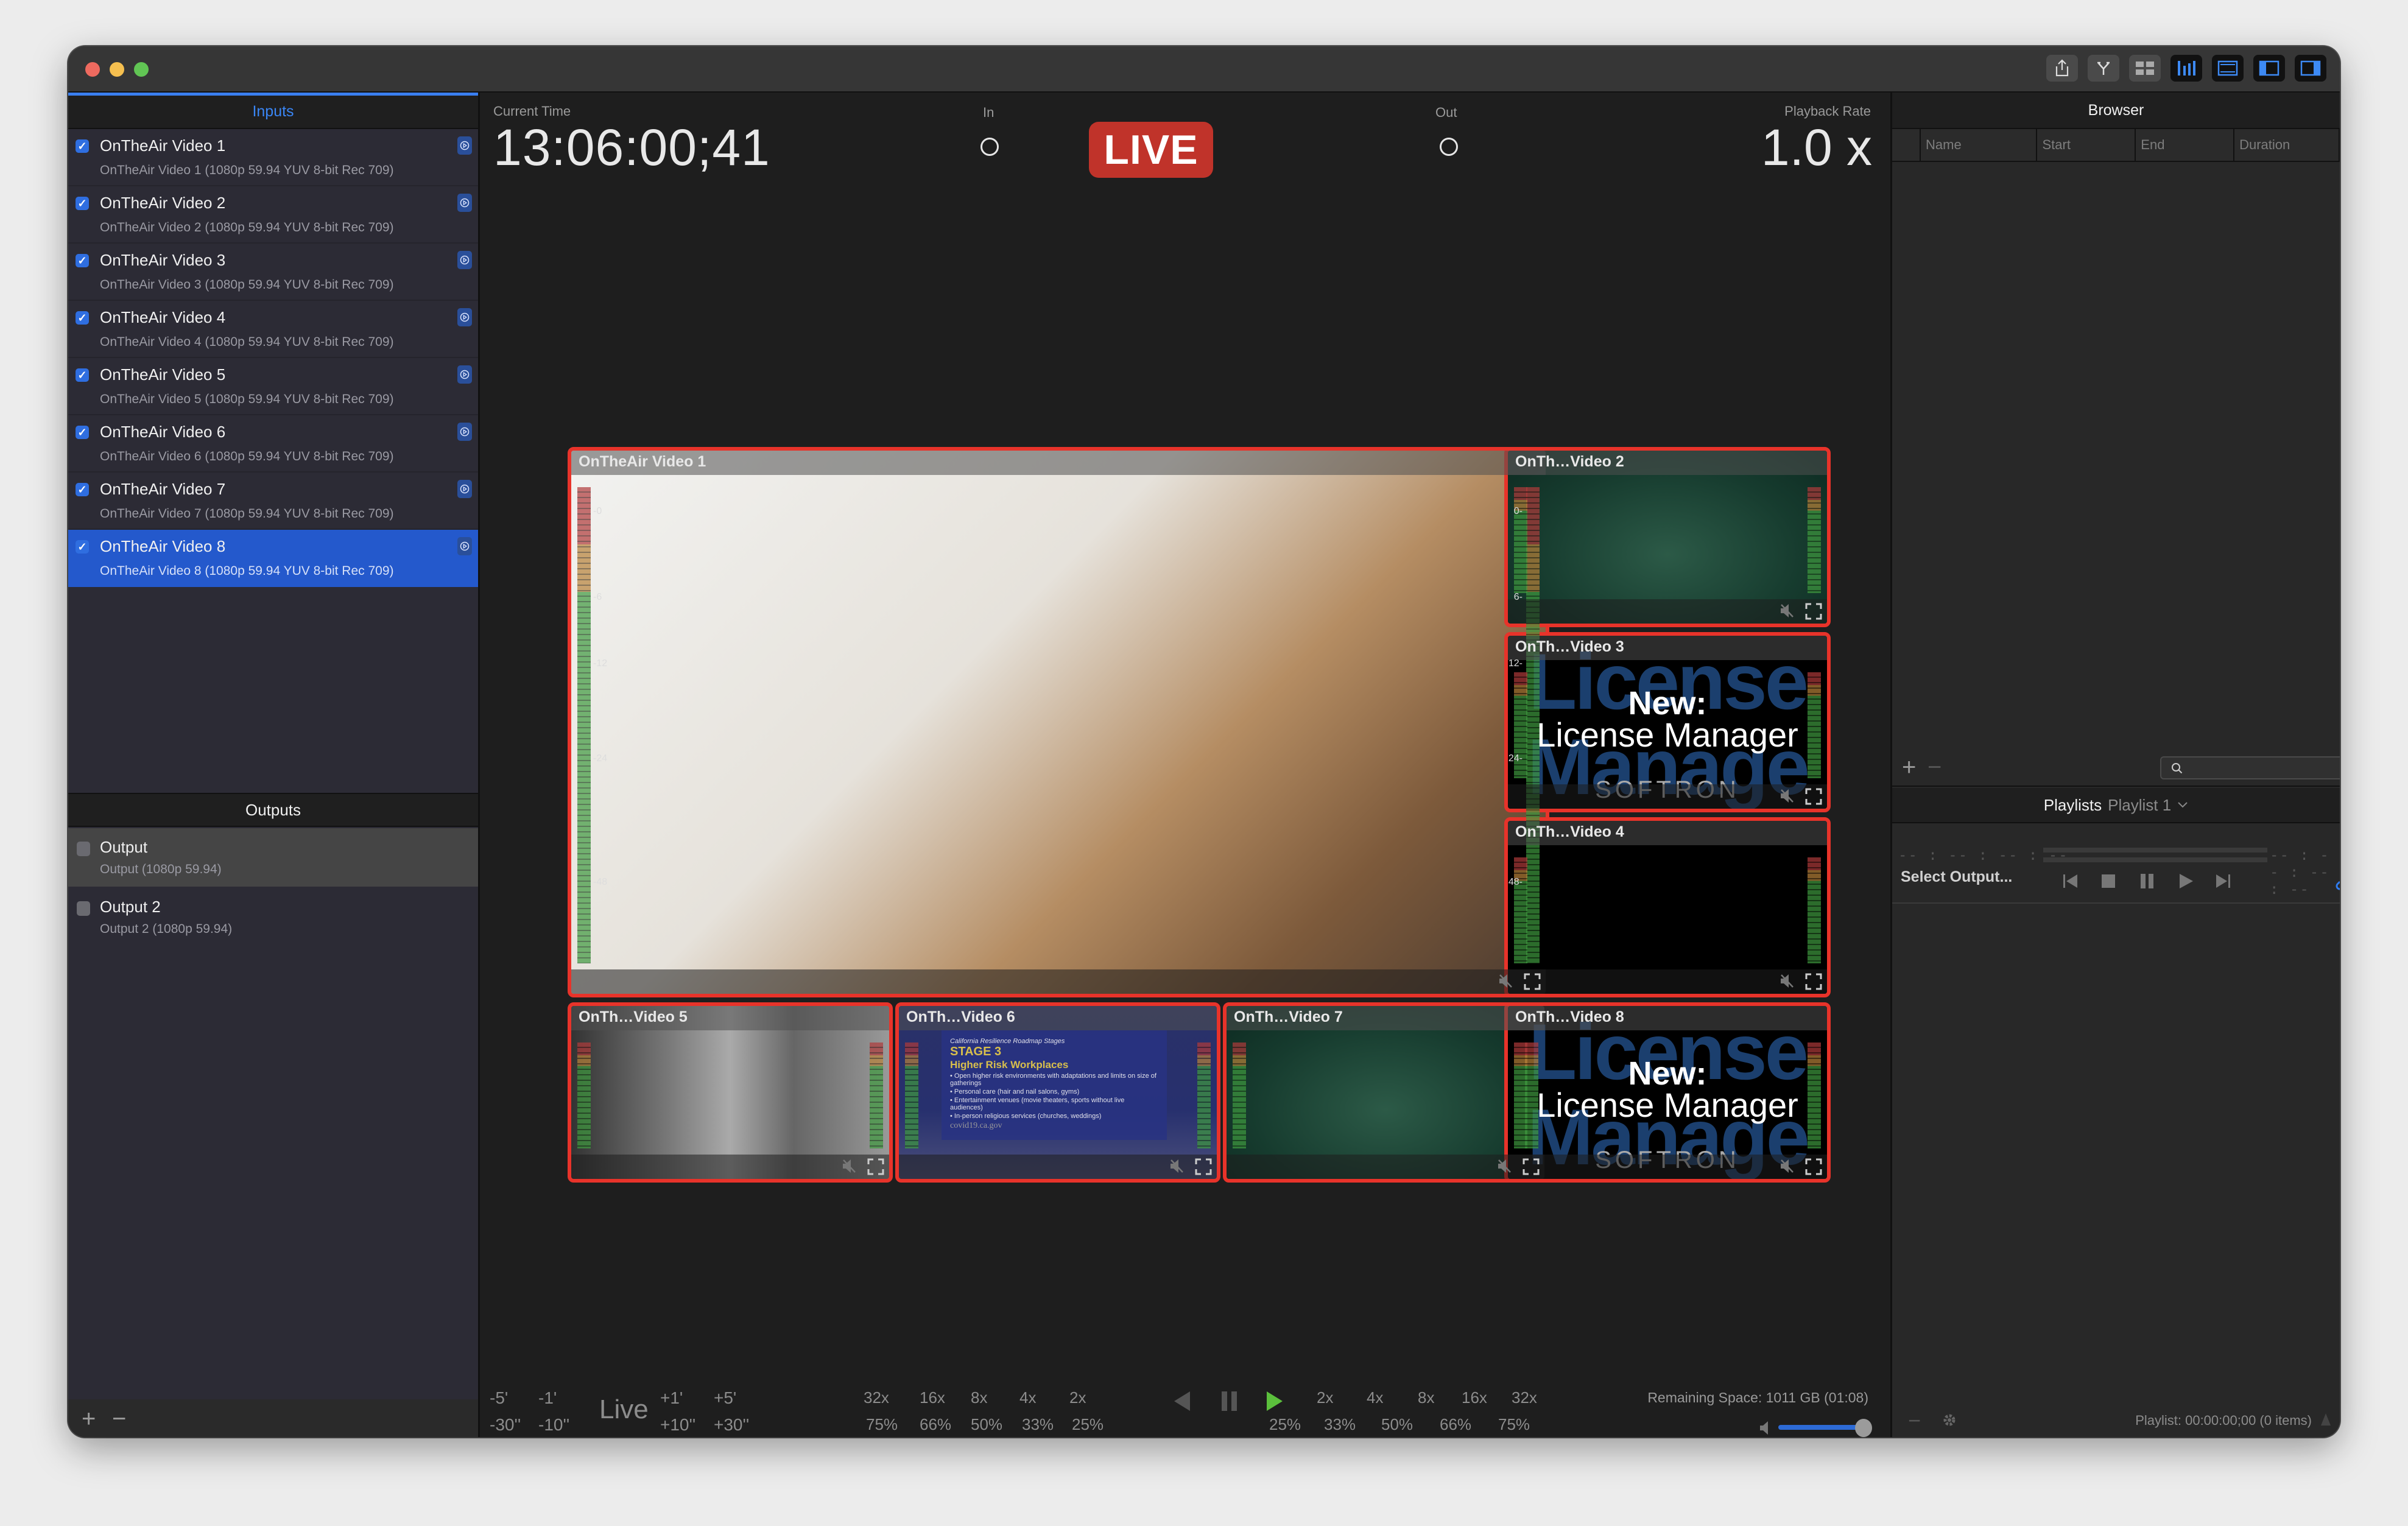 This screenshot has width=2408, height=1526. Describe the element at coordinates (2062, 68) in the screenshot. I see `share-button` at that location.